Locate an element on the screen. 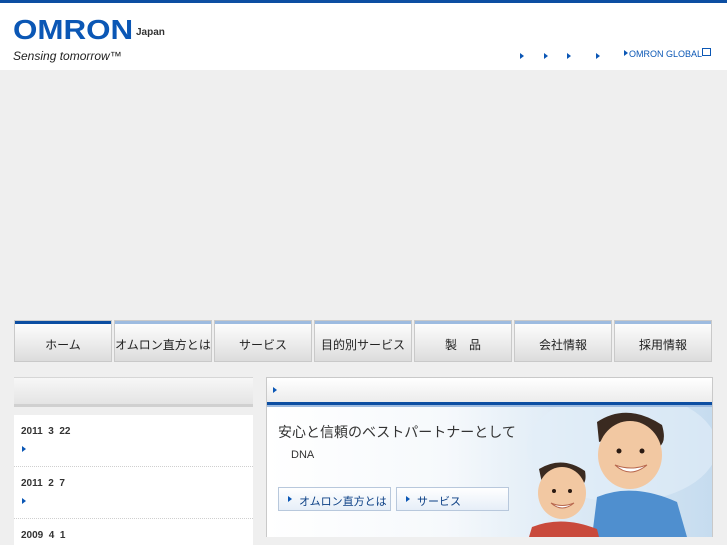 This screenshot has height=545, width=727. utility-link-3-arrow-icon is located at coordinates (569, 56).